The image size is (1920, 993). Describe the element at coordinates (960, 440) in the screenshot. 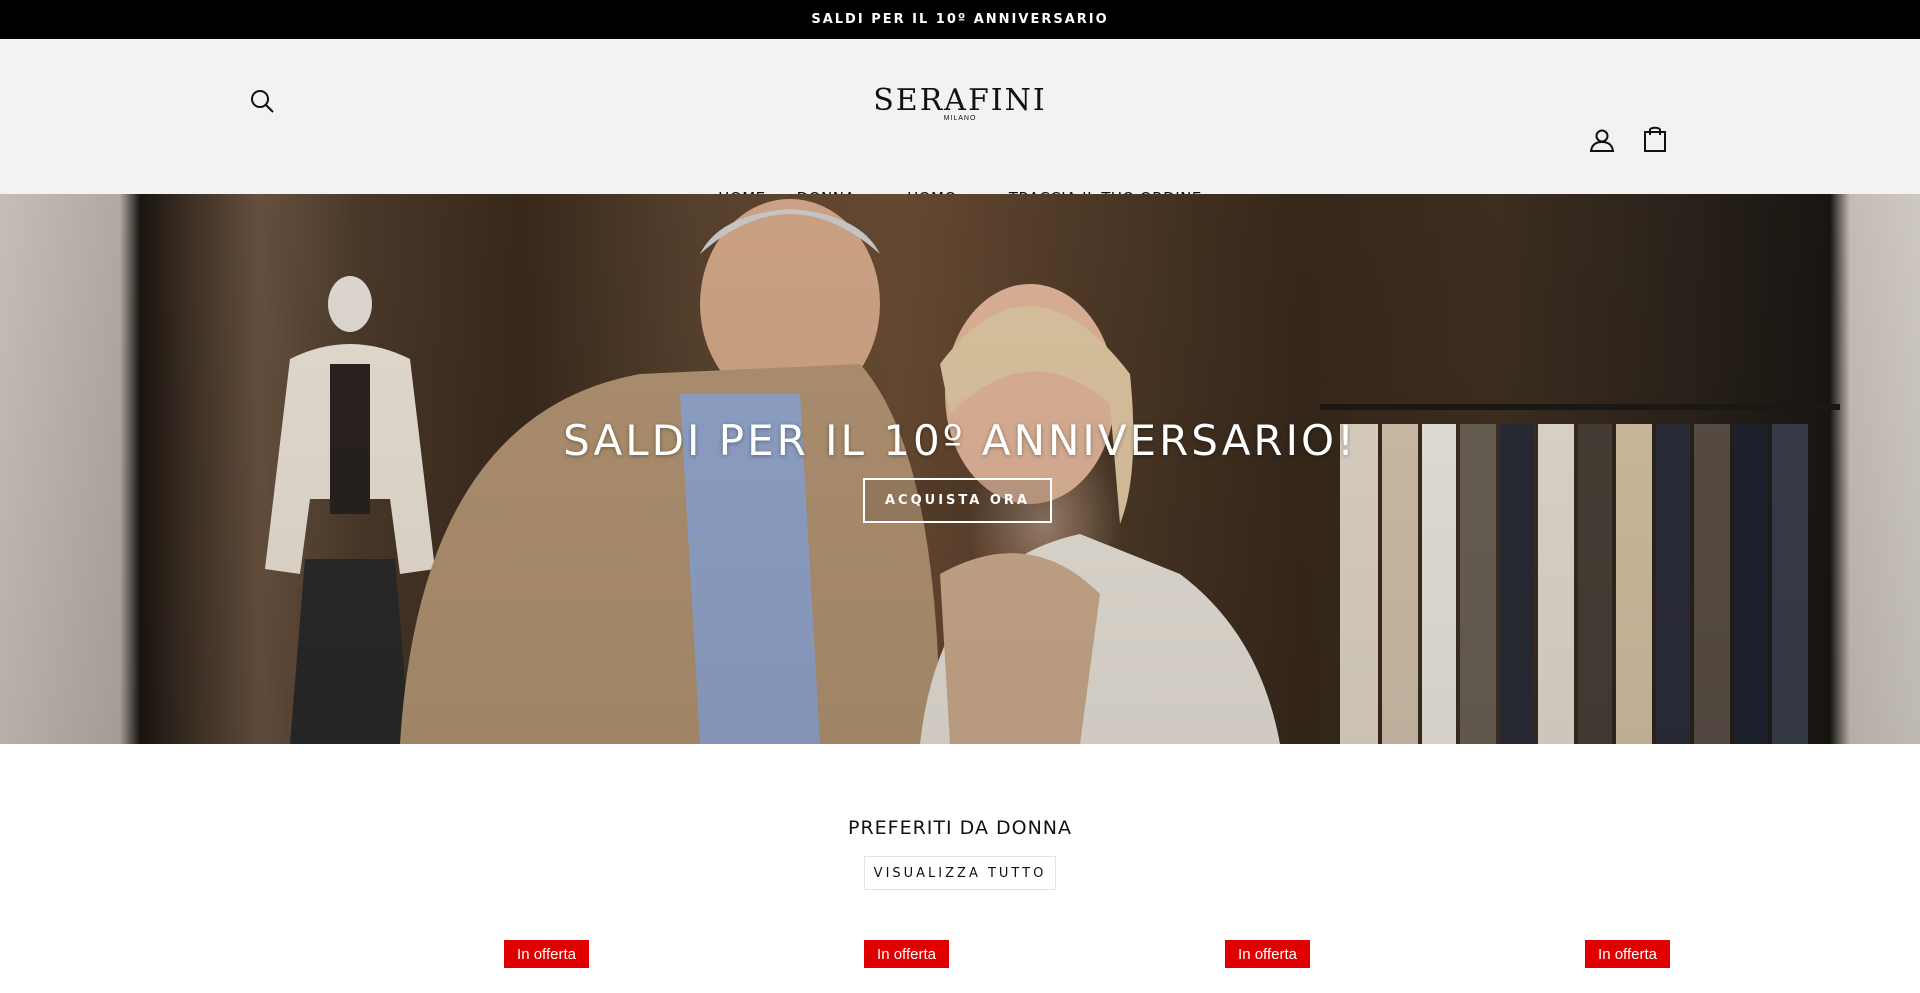

I see `hero-title: SALDI PER IL 10º ANNIVERSARIO!` at that location.